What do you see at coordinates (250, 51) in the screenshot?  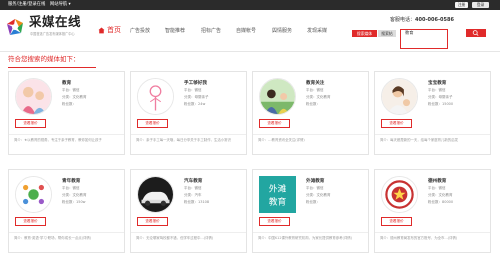 I see `header-divider` at bounding box center [250, 51].